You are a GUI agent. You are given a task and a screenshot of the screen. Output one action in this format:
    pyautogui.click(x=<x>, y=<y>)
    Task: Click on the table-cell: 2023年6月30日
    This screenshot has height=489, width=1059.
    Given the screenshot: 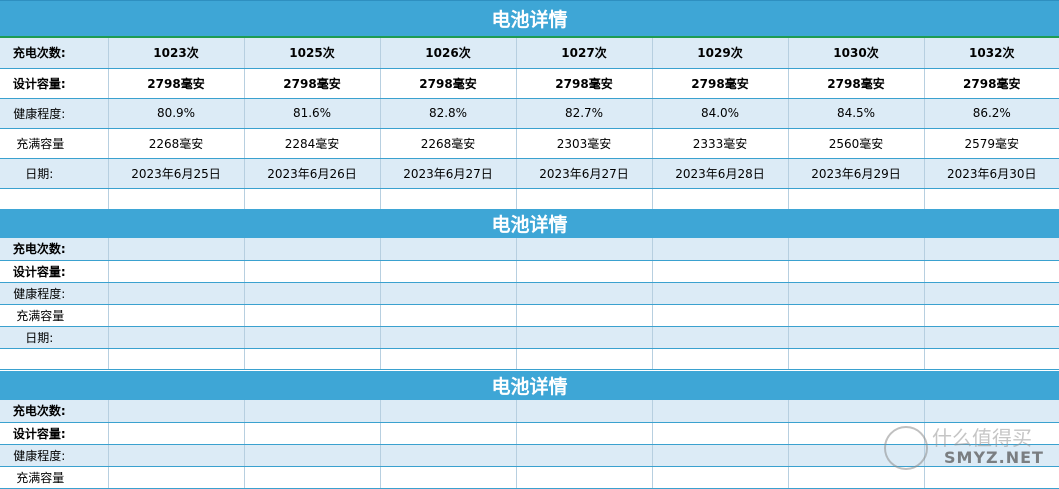 What is the action you would take?
    pyautogui.click(x=991, y=173)
    